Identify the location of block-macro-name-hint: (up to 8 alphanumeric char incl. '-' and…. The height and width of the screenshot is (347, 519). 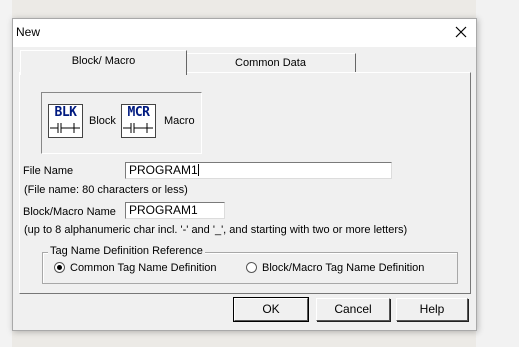
(216, 230).